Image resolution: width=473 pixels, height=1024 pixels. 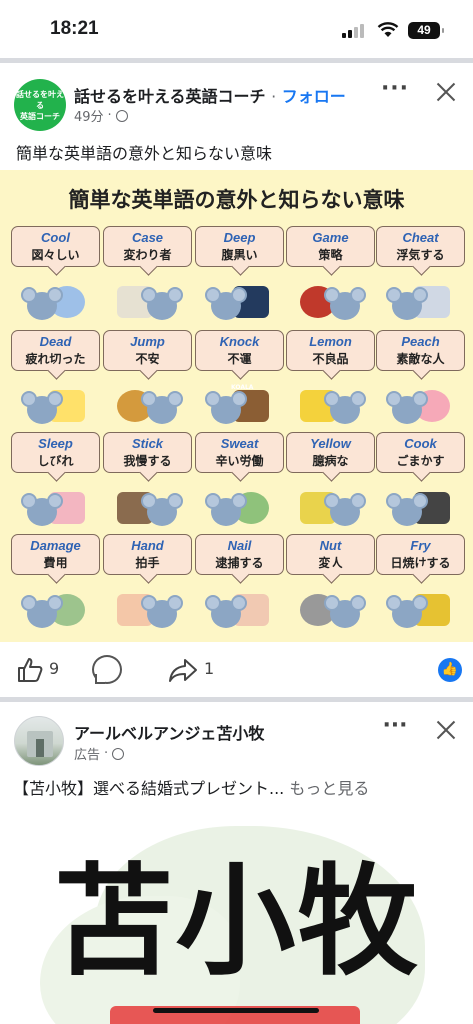 I want to click on follow-button: フォロー, so click(x=314, y=96).